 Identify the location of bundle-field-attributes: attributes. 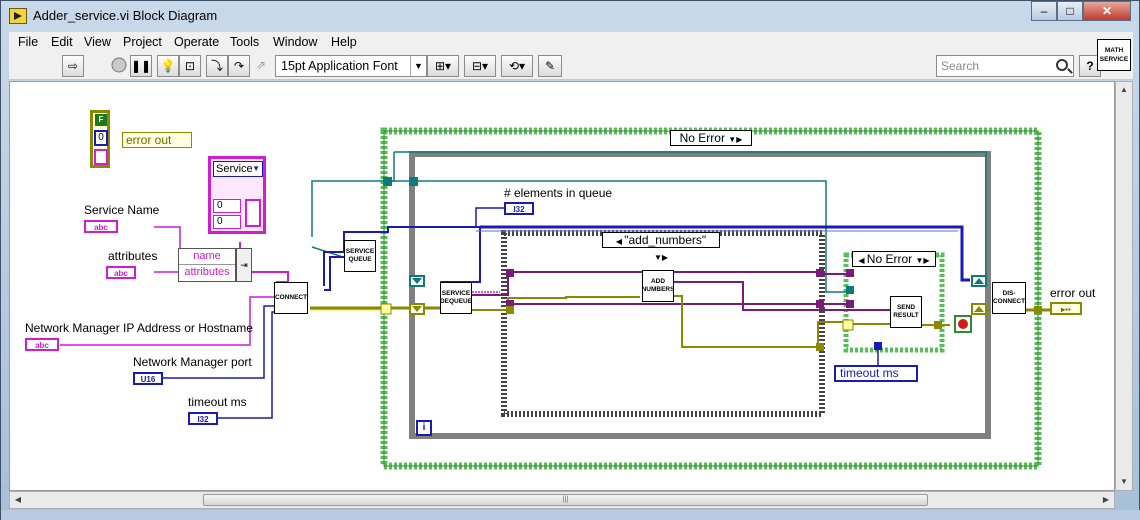
(207, 272).